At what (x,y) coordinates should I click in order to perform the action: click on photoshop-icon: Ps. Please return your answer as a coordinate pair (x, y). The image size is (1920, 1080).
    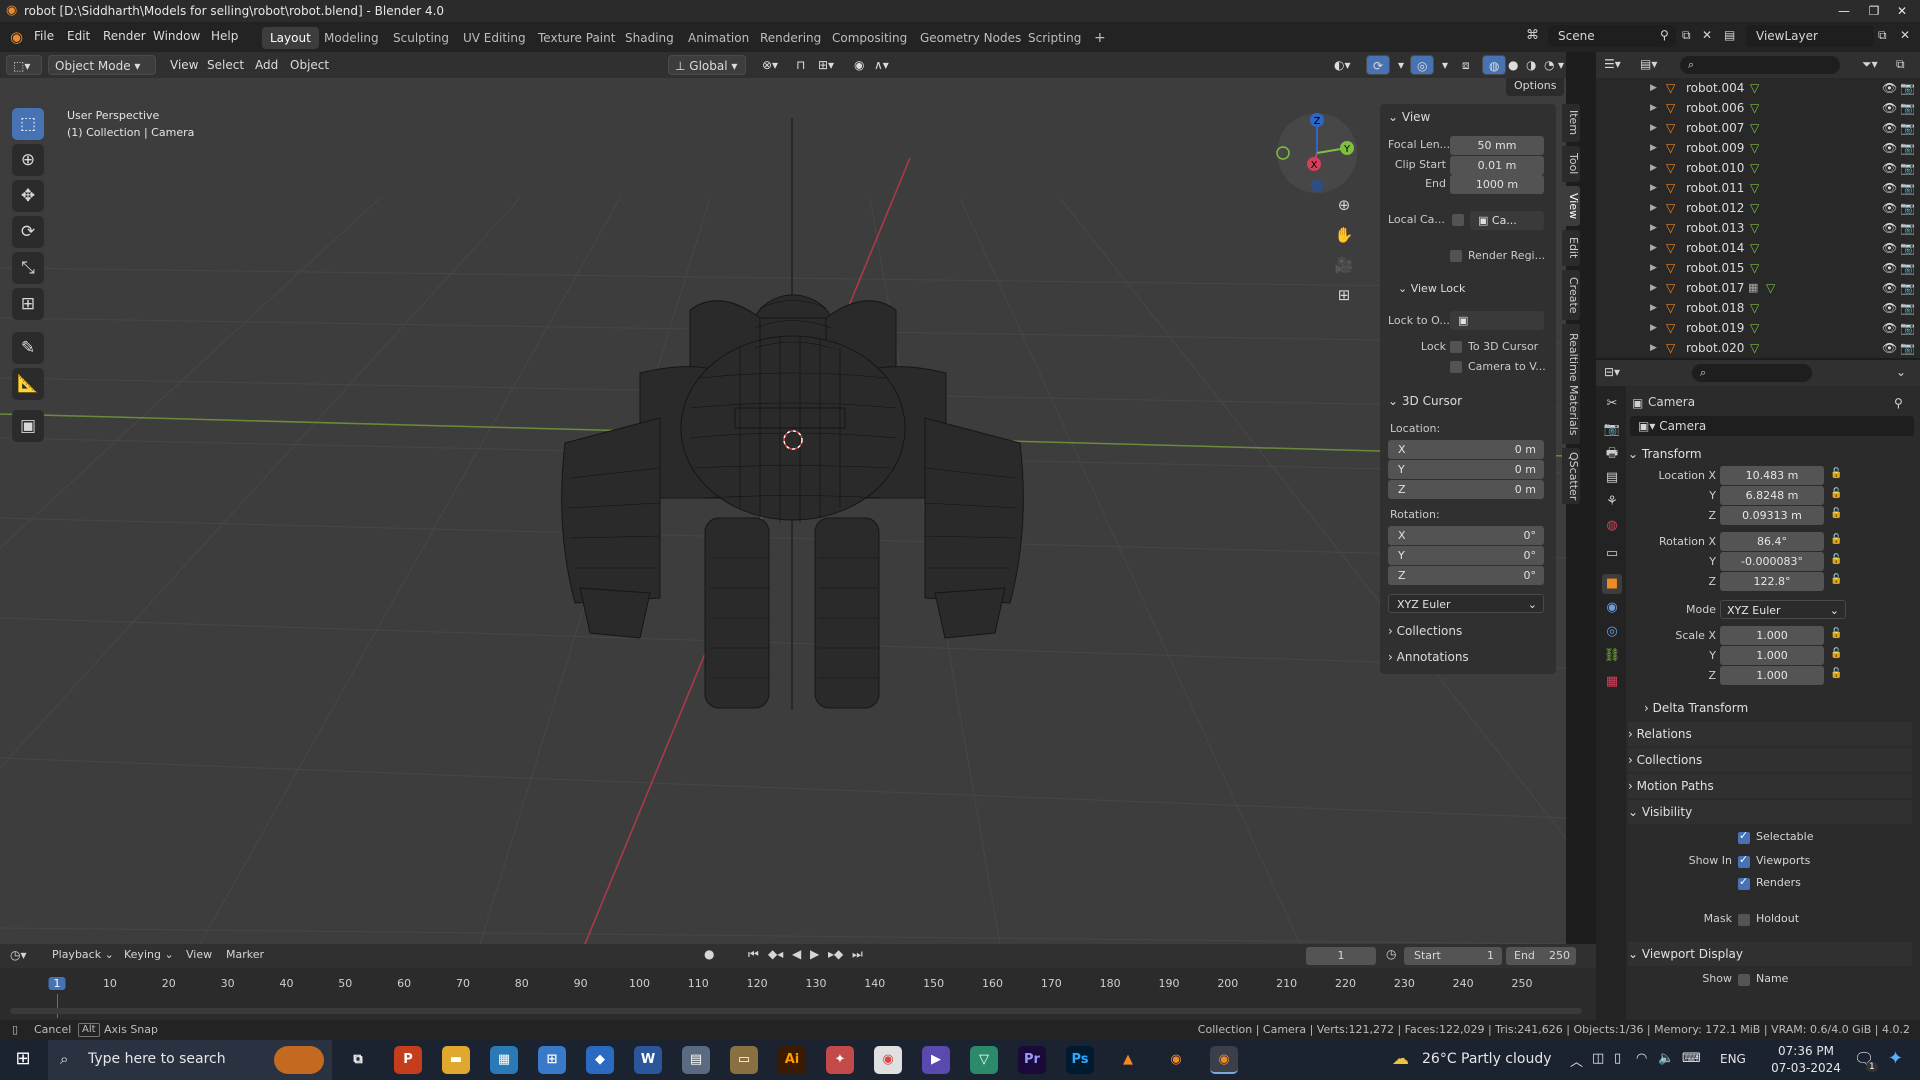
    Looking at the image, I should click on (1080, 1060).